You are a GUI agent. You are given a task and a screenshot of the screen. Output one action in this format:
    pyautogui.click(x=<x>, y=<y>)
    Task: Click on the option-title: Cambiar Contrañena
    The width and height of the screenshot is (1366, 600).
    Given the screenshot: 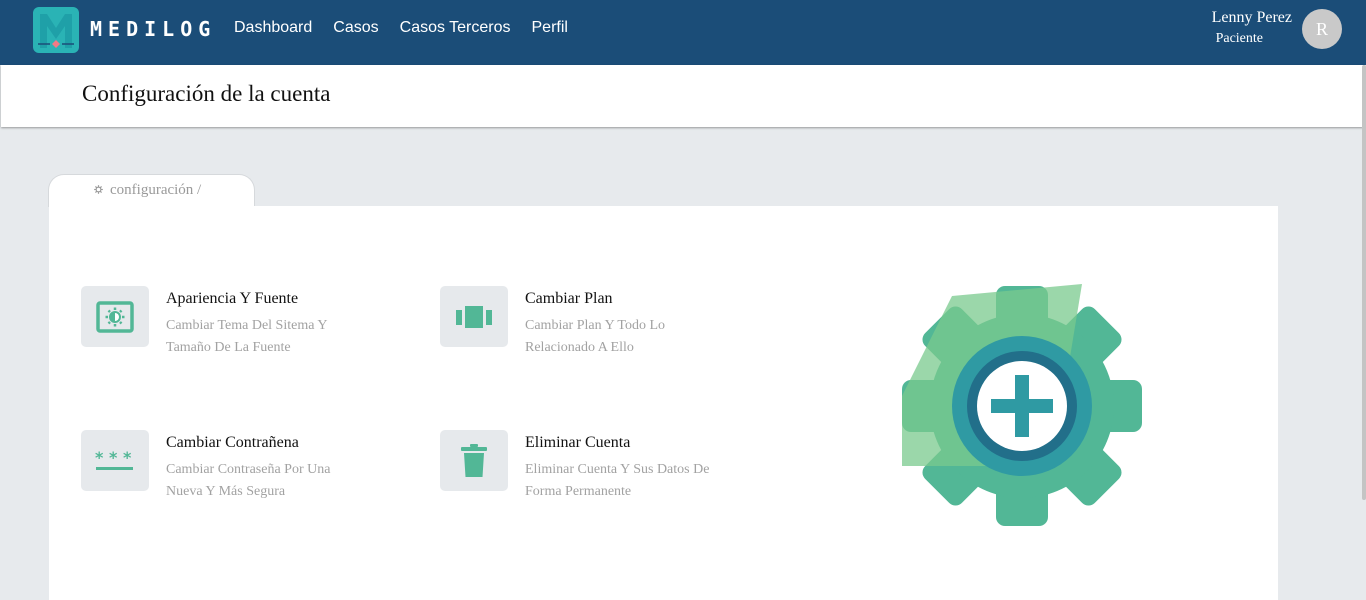 What is the action you would take?
    pyautogui.click(x=232, y=442)
    